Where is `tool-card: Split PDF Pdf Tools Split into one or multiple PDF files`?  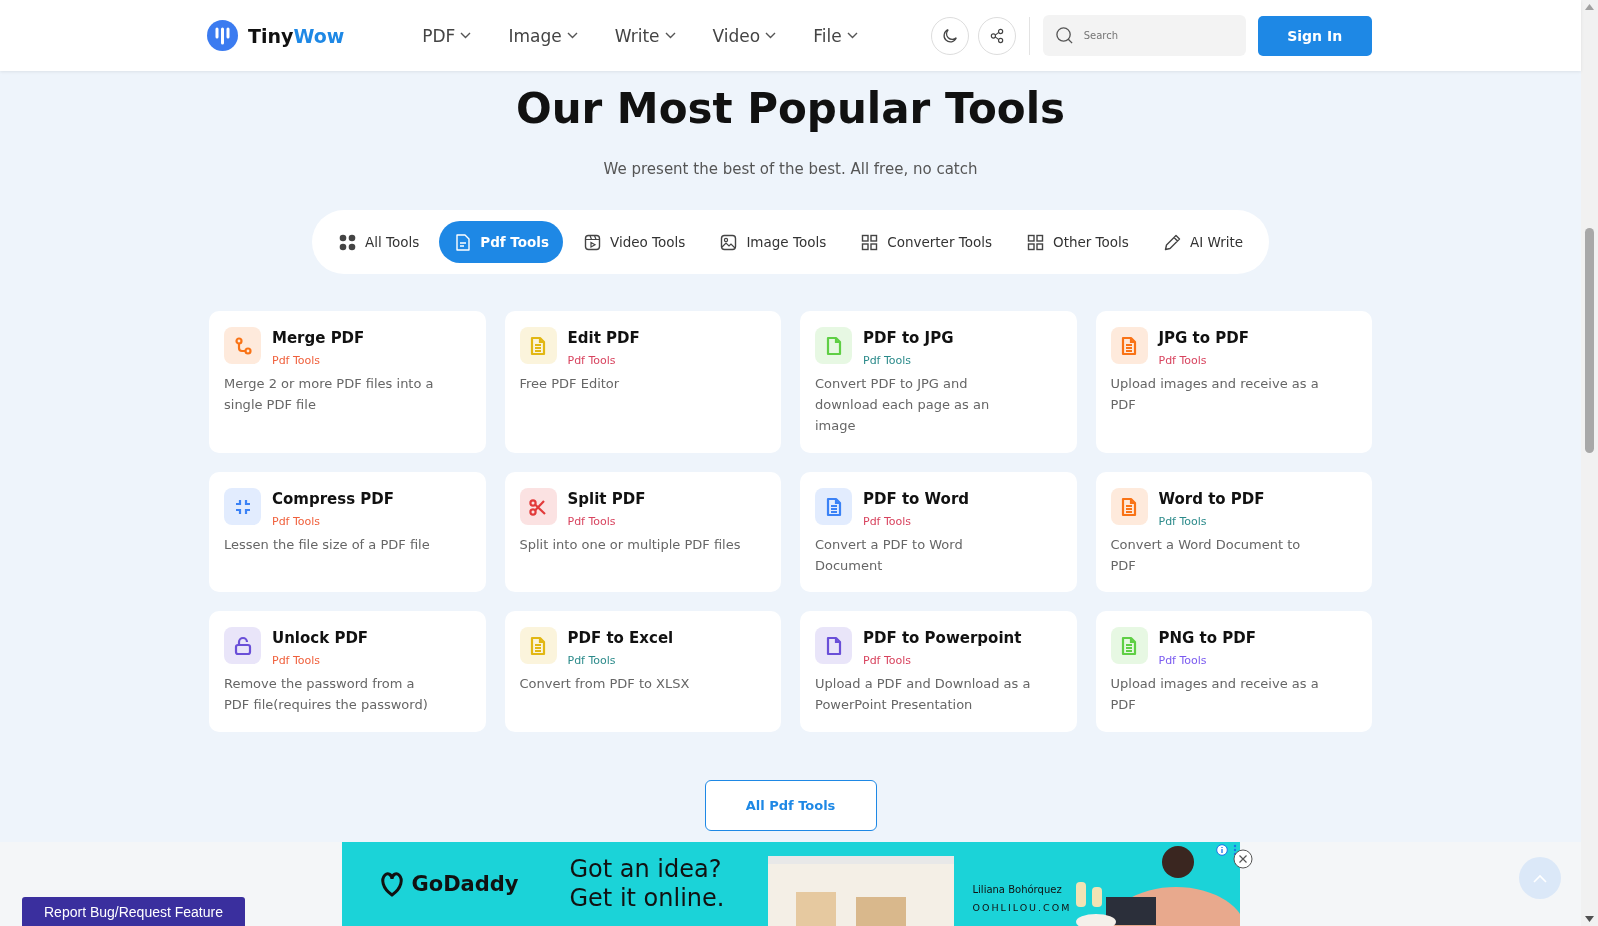 tool-card: Split PDF Pdf Tools Split into one or multiple PDF files is located at coordinates (642, 532).